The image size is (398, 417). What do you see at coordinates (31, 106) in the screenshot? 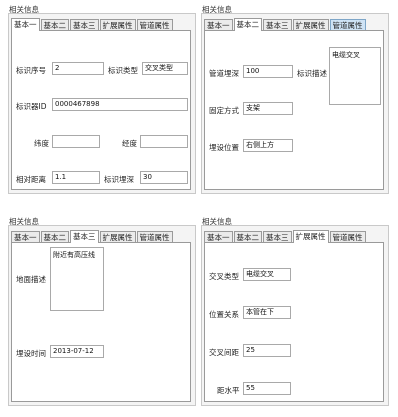
I see `marker-id-label: 标识器ID` at bounding box center [31, 106].